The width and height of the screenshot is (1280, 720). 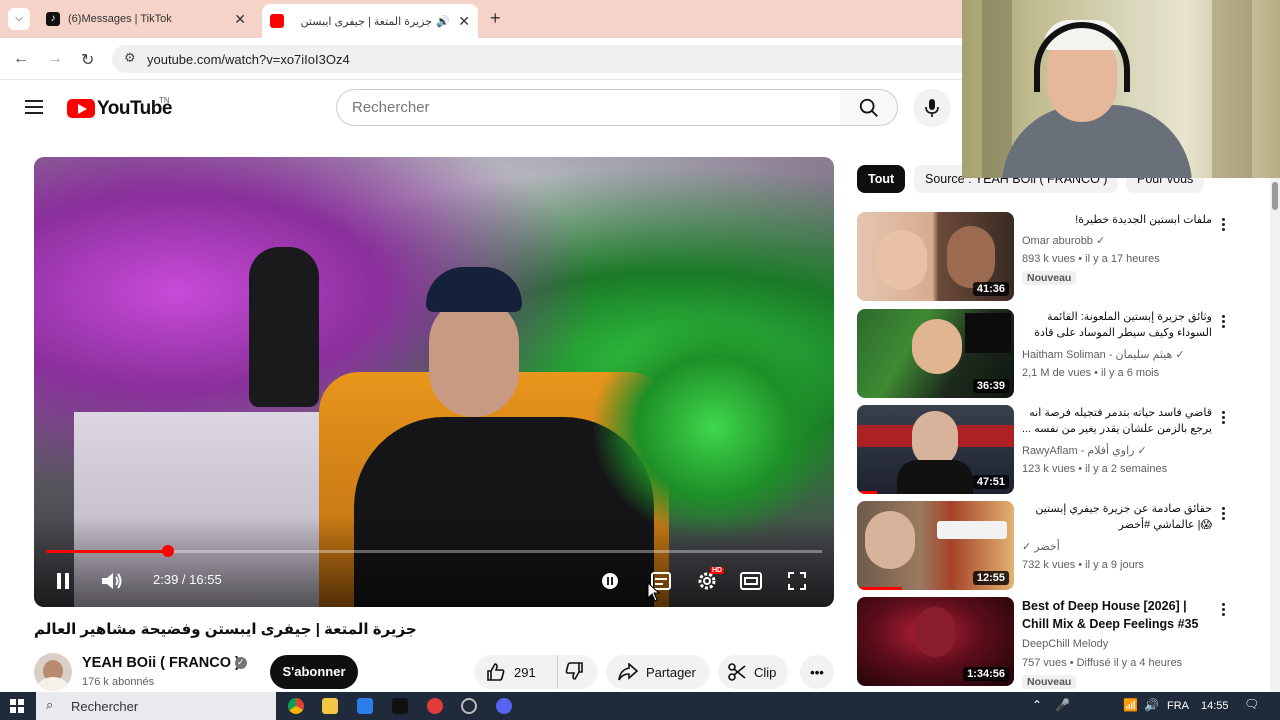 I want to click on mouse-cursor-icon, so click(x=654, y=592).